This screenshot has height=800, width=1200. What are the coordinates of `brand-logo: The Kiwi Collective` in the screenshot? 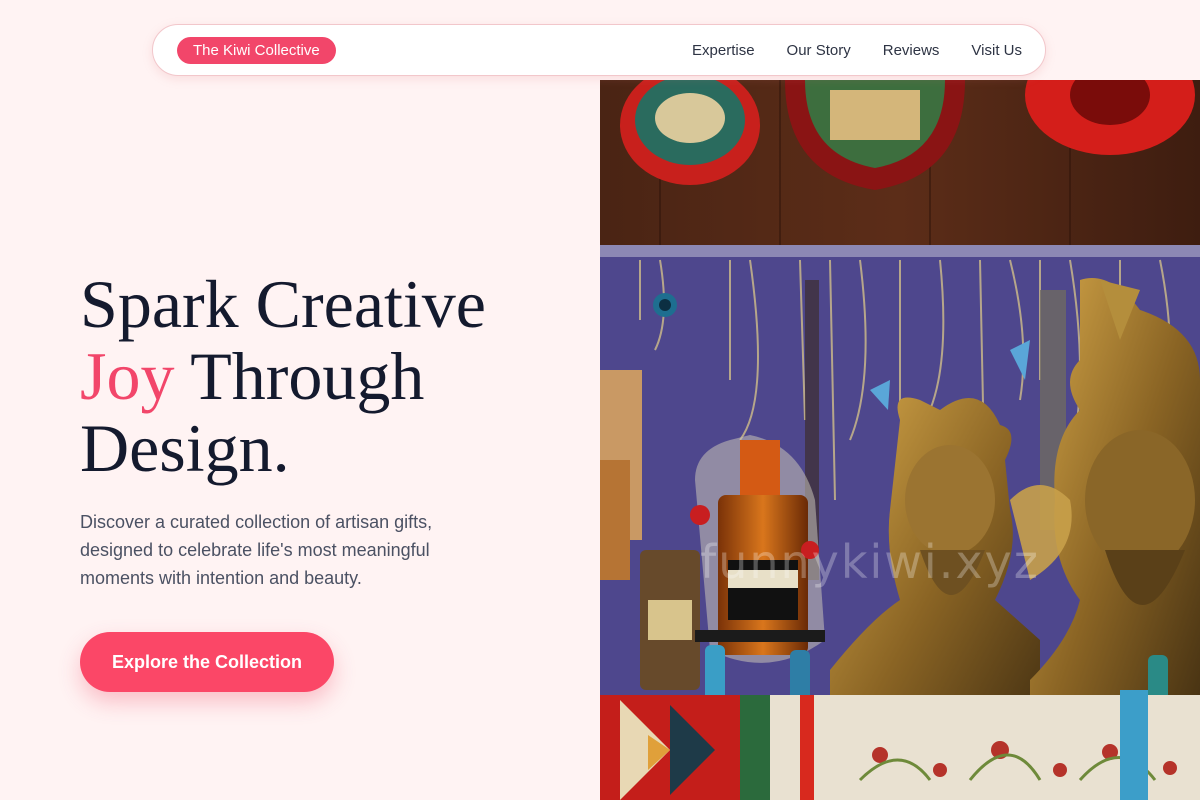 It's located at (256, 50).